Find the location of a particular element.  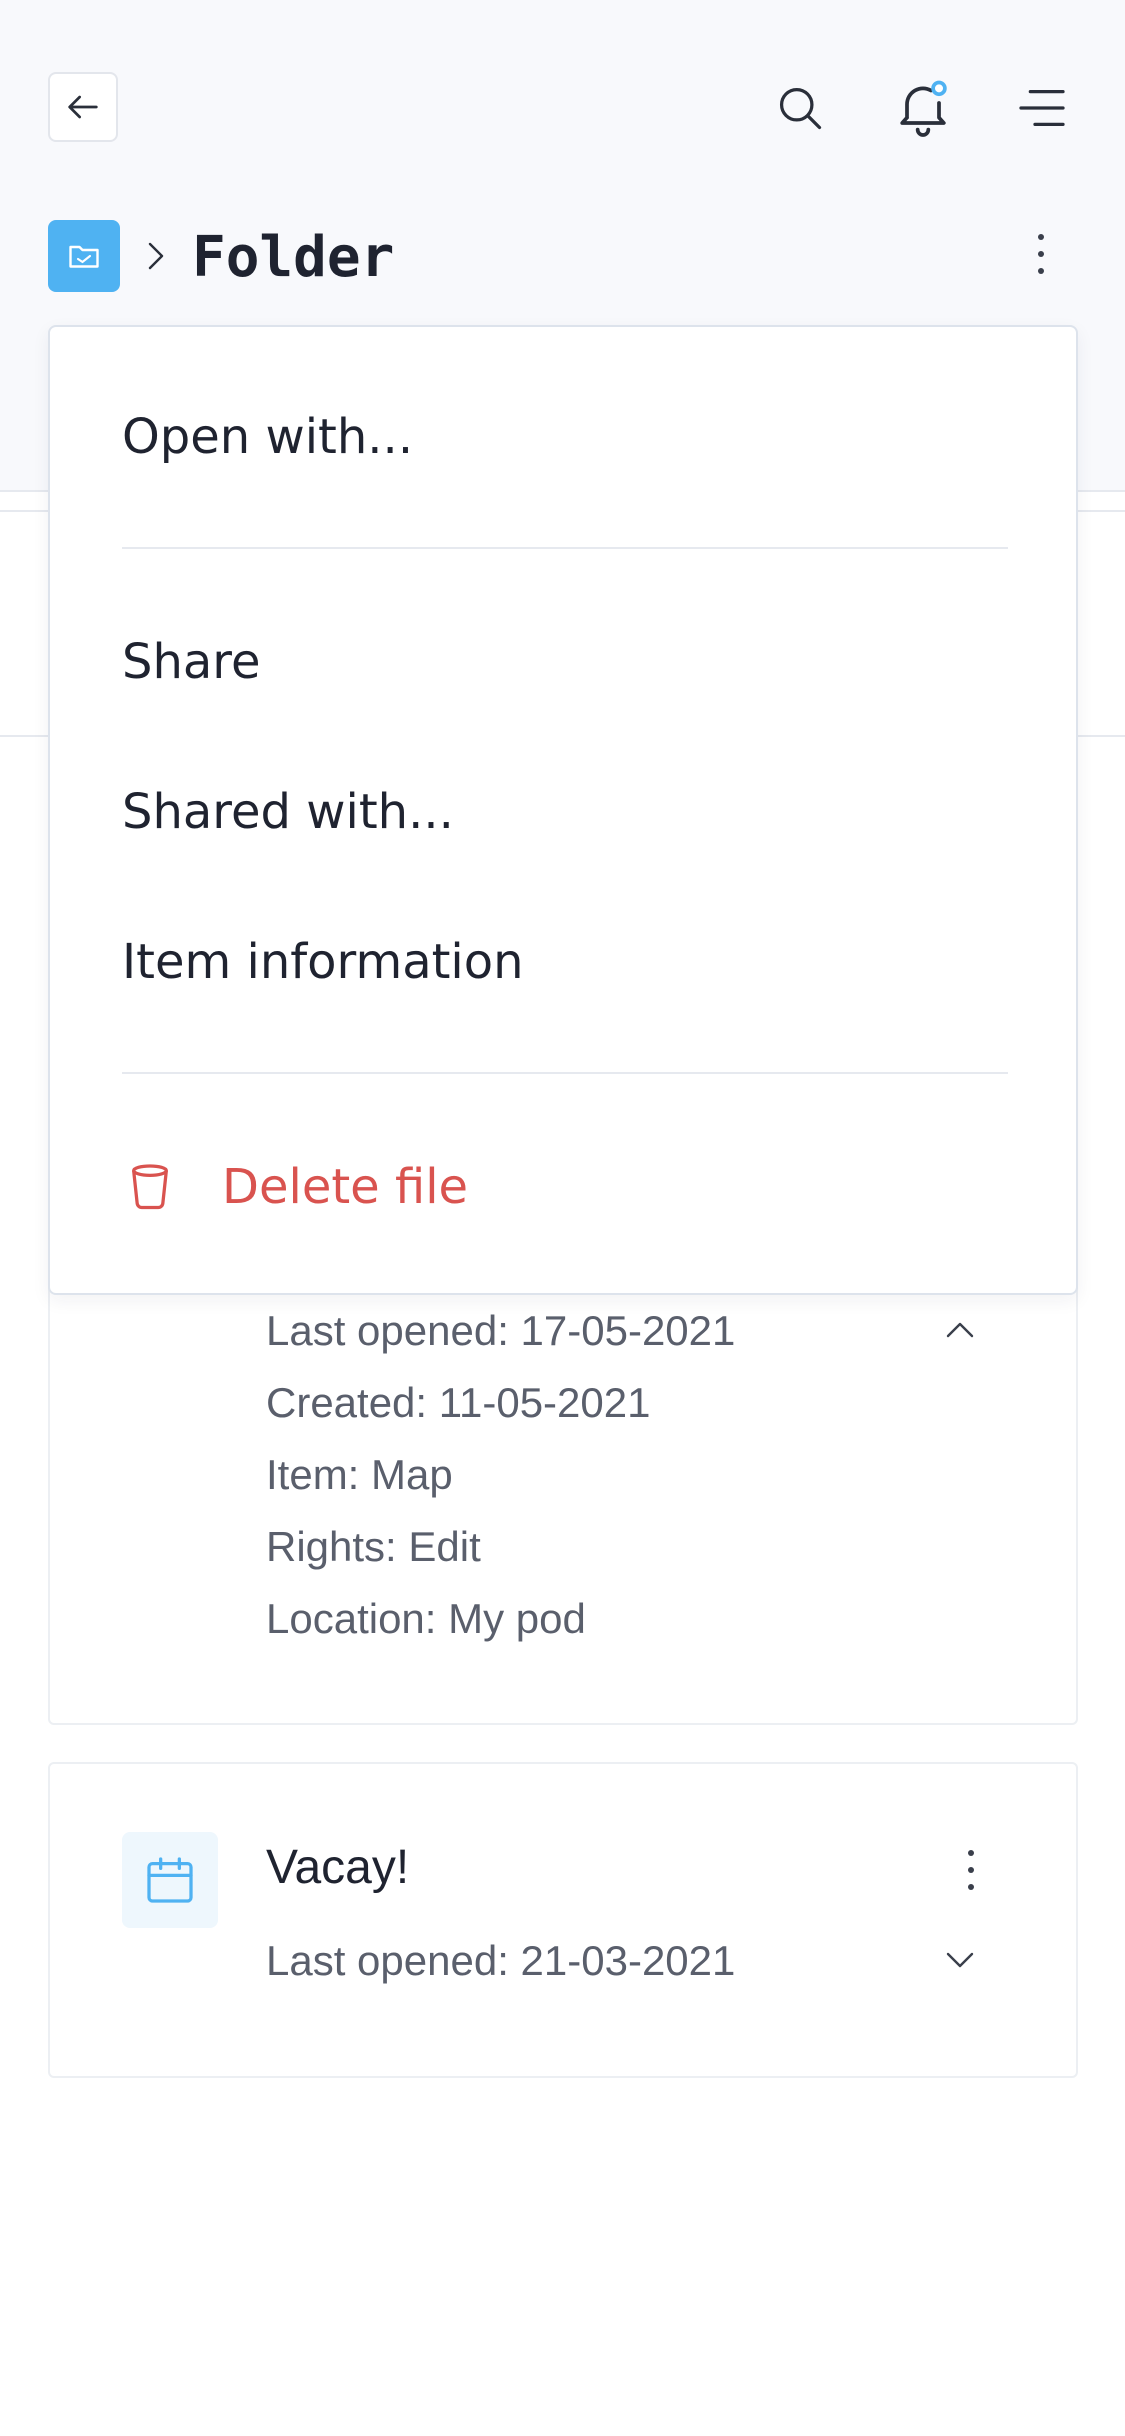

calendar-tile is located at coordinates (170, 1880).